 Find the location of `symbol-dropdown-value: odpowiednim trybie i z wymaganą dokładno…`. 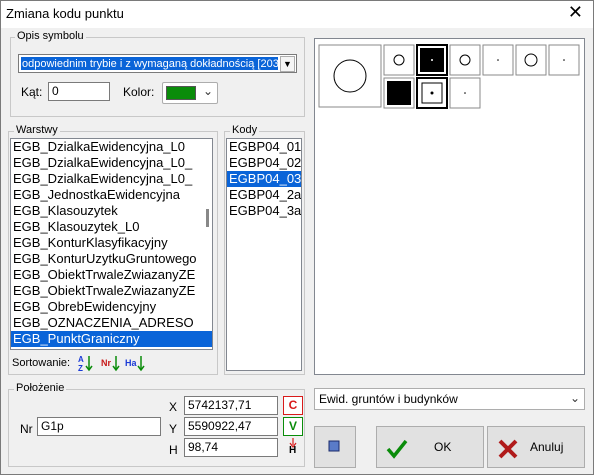

symbol-dropdown-value: odpowiednim trybie i z wymaganą dokładno… is located at coordinates (149, 63).